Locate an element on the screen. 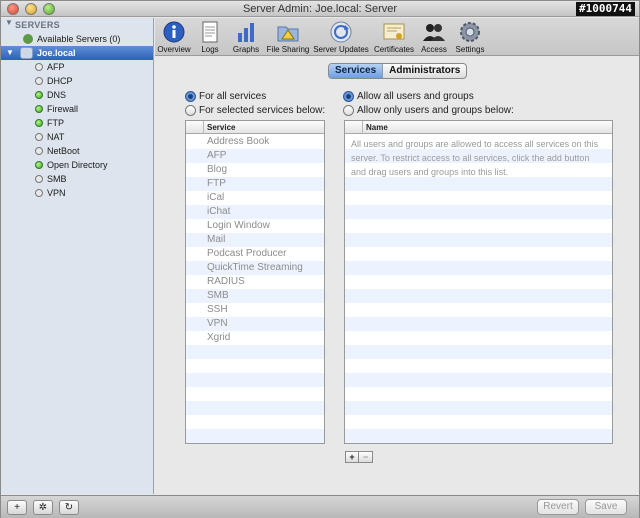 Image resolution: width=640 pixels, height=518 pixels. toolbar-certificates-button: Certificates is located at coordinates (394, 37).